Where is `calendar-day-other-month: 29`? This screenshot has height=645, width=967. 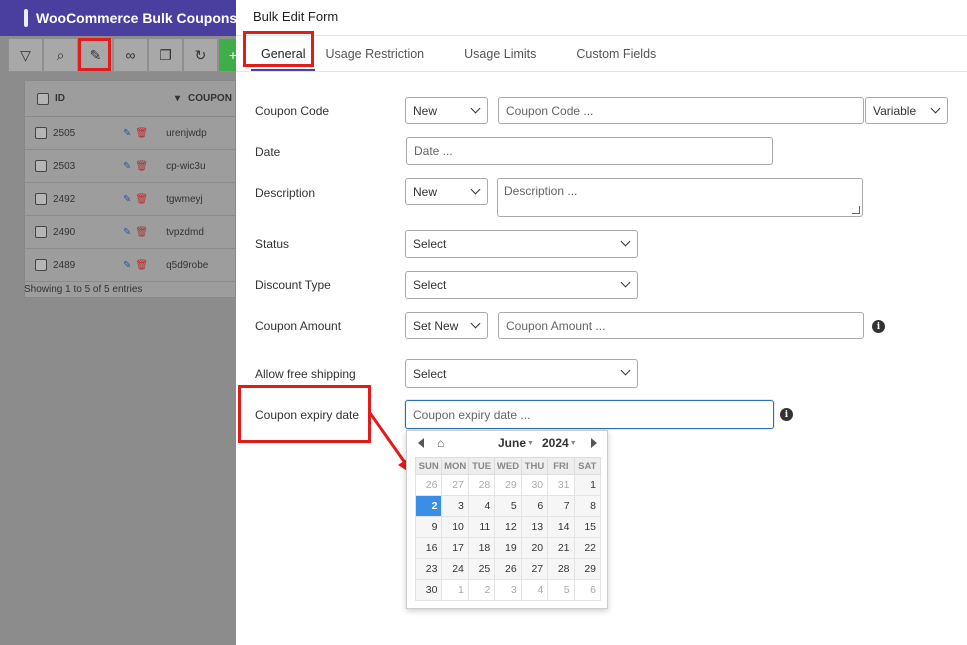 calendar-day-other-month: 29 is located at coordinates (508, 485).